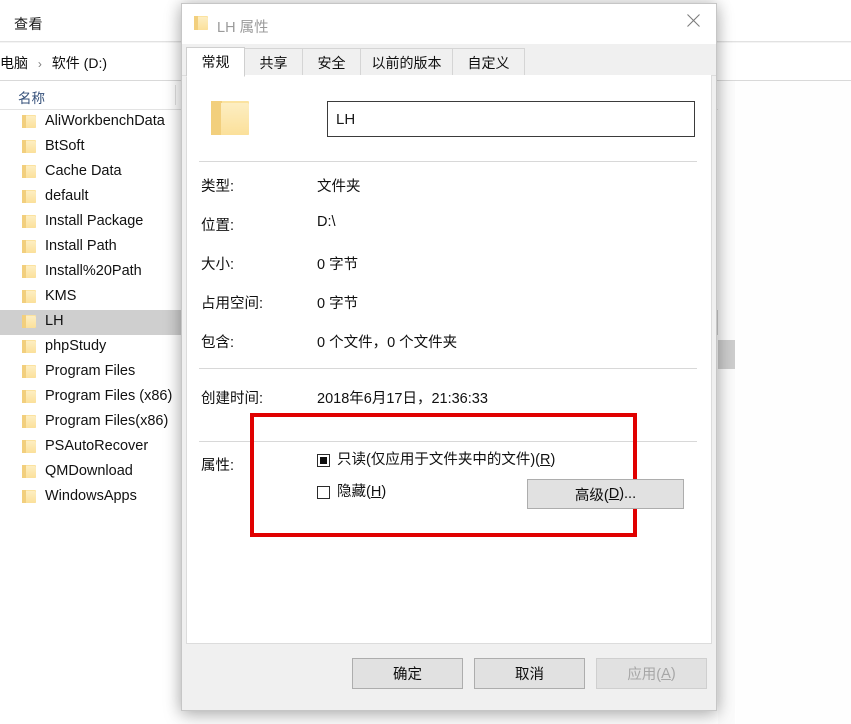 This screenshot has width=851, height=724. I want to click on readonly-label-post: ), so click(553, 460).